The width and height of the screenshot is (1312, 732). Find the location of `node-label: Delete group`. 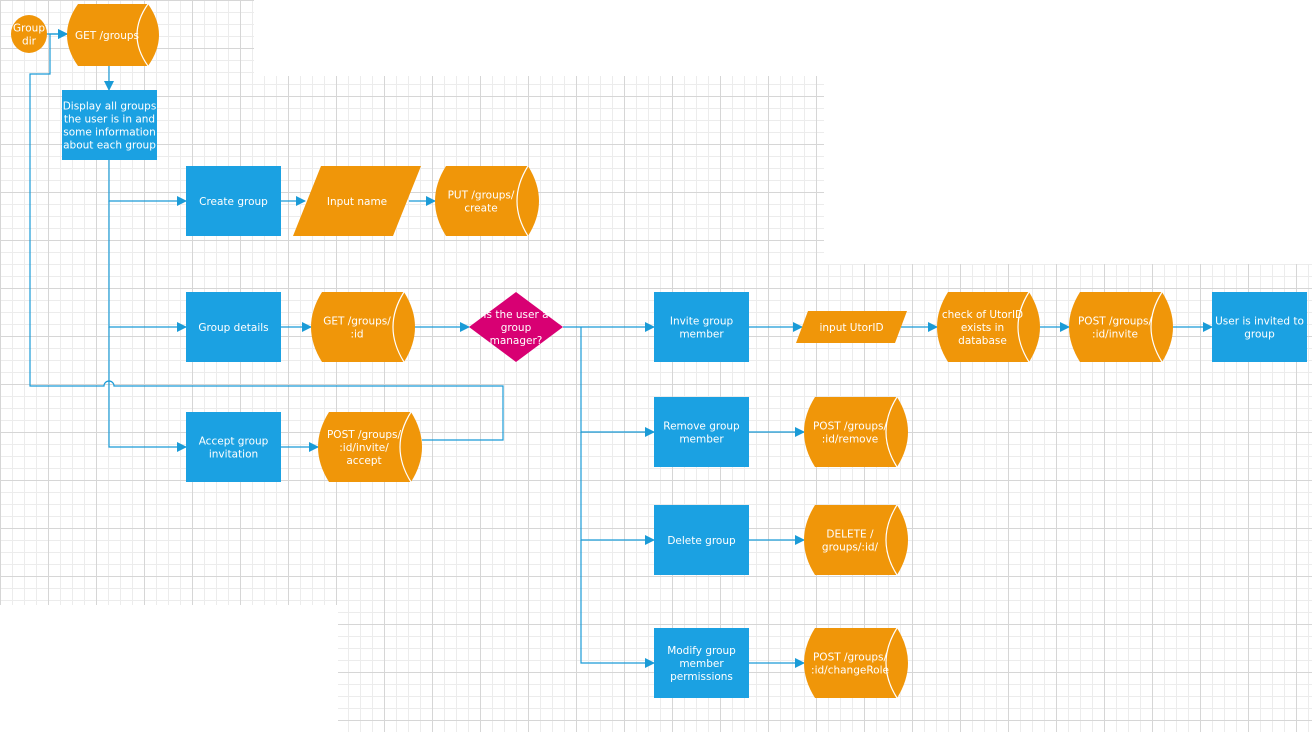

node-label: Delete group is located at coordinates (701, 541).